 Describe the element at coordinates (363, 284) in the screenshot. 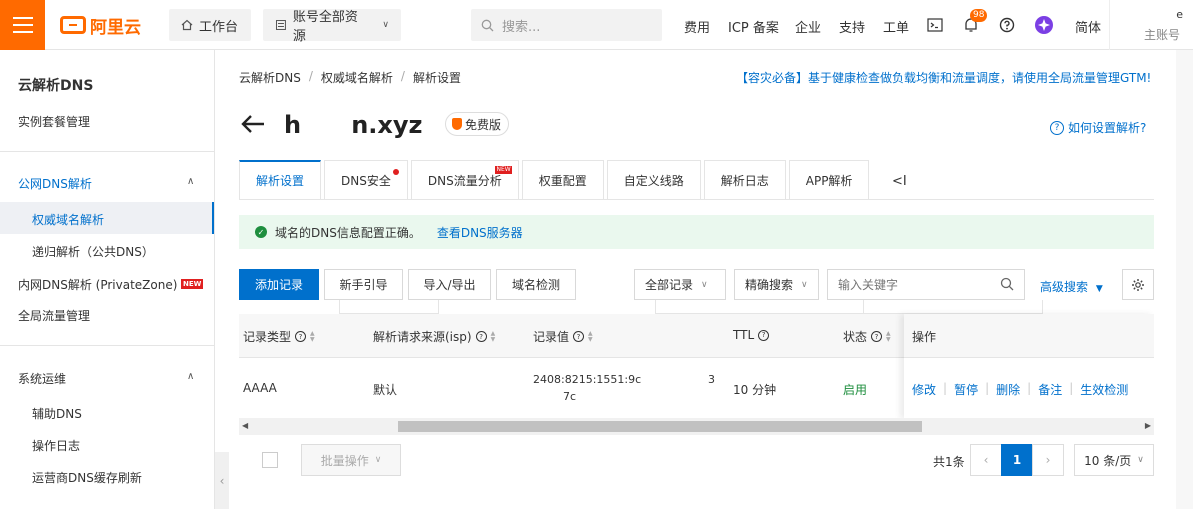

I see `beginner-guide-button: 新手引导` at that location.